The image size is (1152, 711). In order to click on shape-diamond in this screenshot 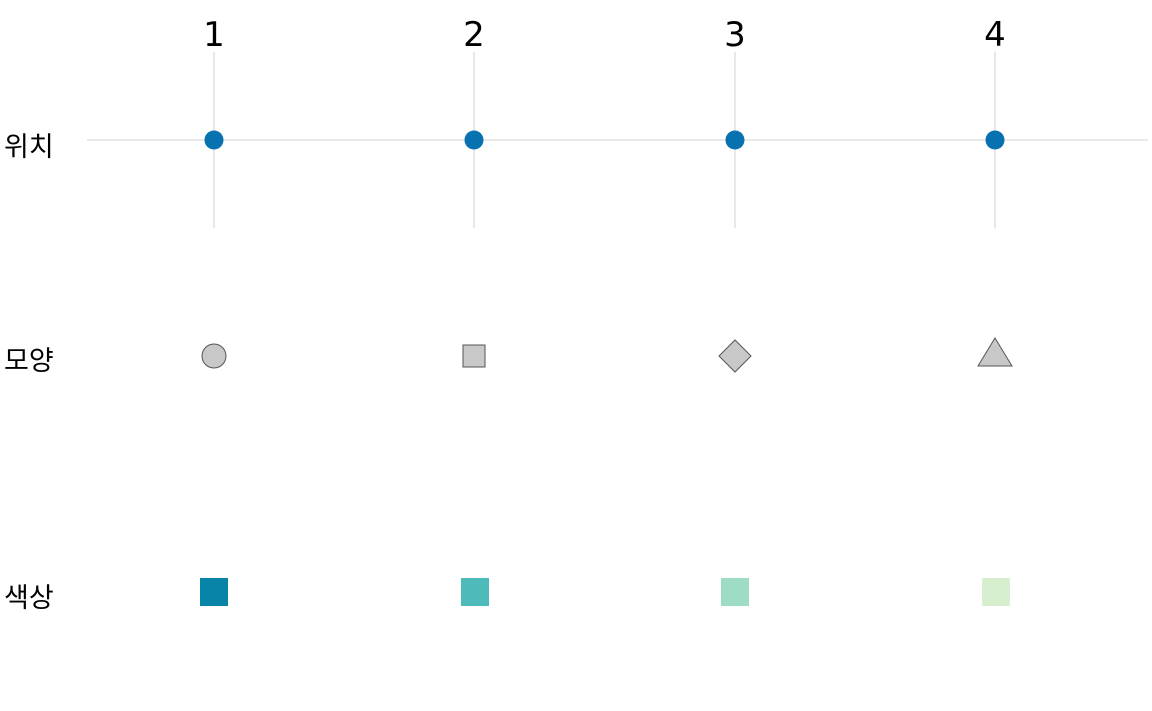, I will do `click(735, 356)`.